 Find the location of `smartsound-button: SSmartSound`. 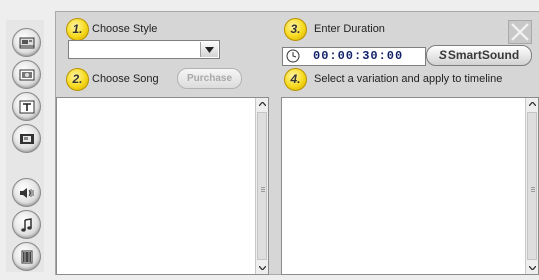

smartsound-button: SSmartSound is located at coordinates (479, 55).